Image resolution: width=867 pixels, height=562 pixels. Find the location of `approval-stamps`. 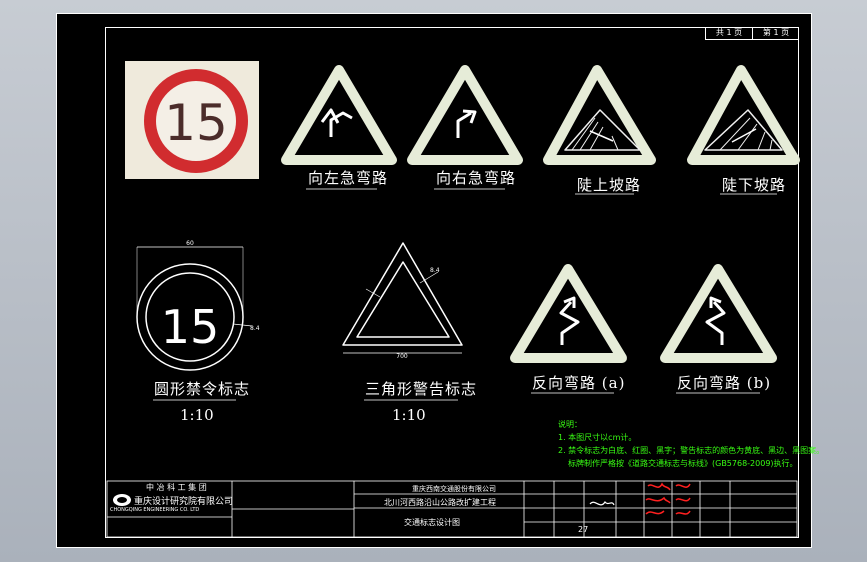

approval-stamps is located at coordinates (668, 498).